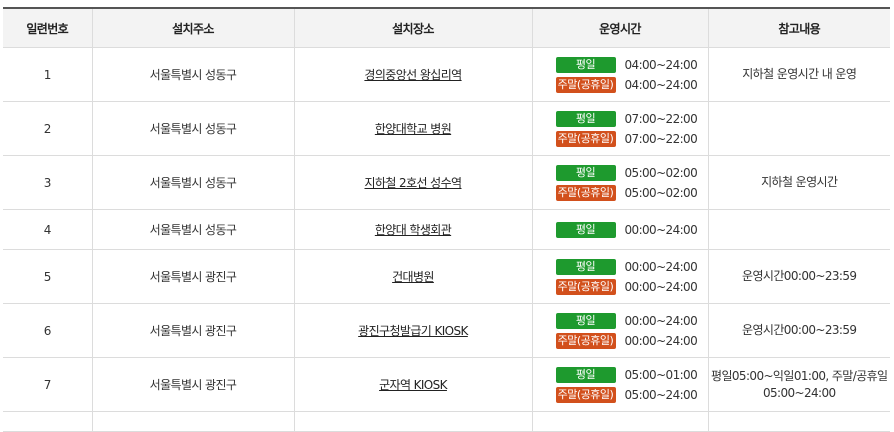  I want to click on weekday-time: 05:00~02:00, so click(661, 172).